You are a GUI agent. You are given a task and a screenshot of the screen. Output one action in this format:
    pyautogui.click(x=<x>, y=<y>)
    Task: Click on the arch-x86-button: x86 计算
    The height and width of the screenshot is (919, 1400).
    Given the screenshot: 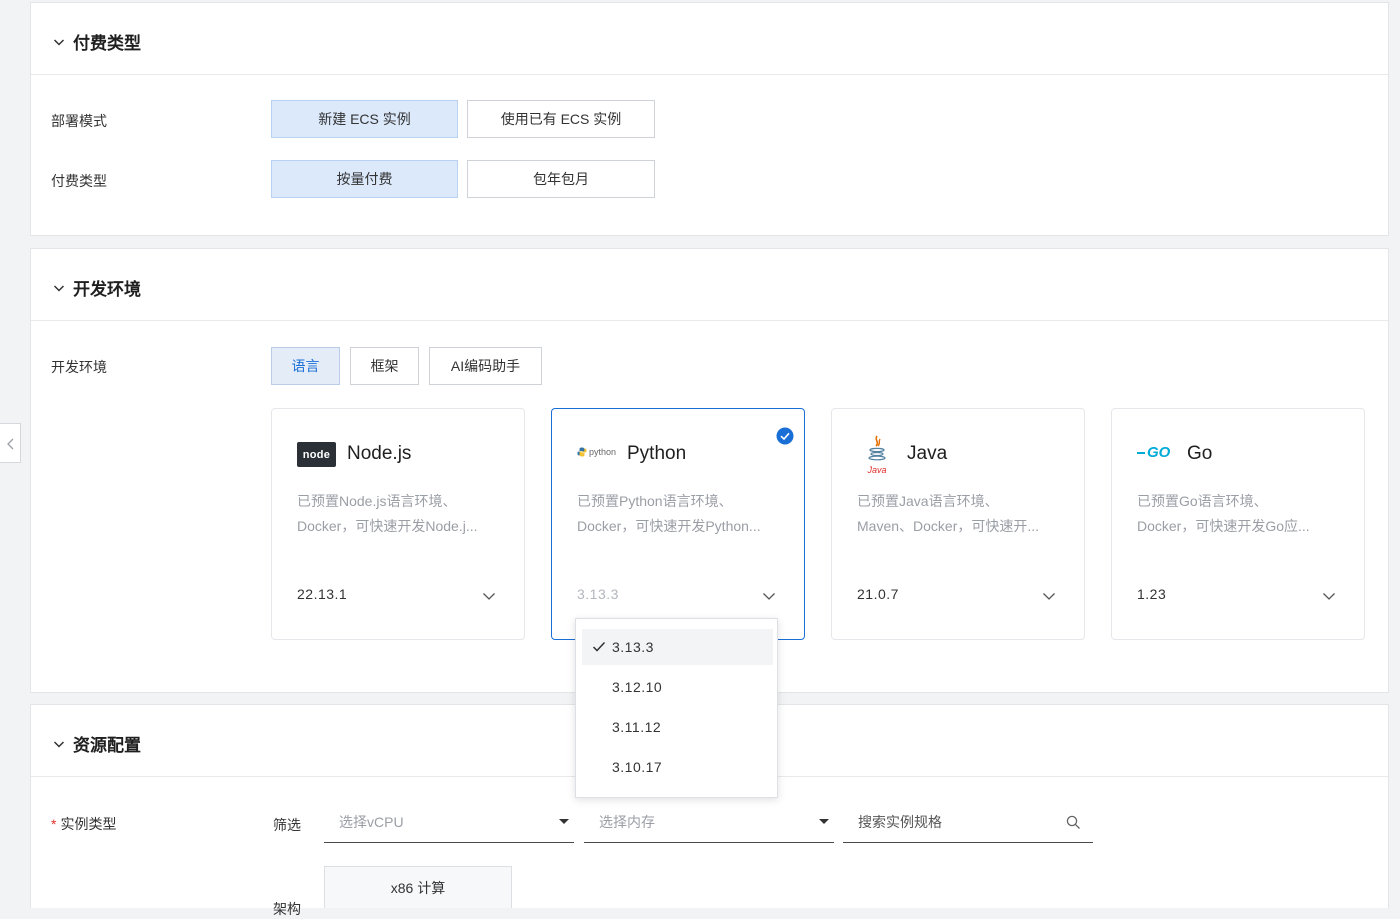 What is the action you would take?
    pyautogui.click(x=418, y=887)
    